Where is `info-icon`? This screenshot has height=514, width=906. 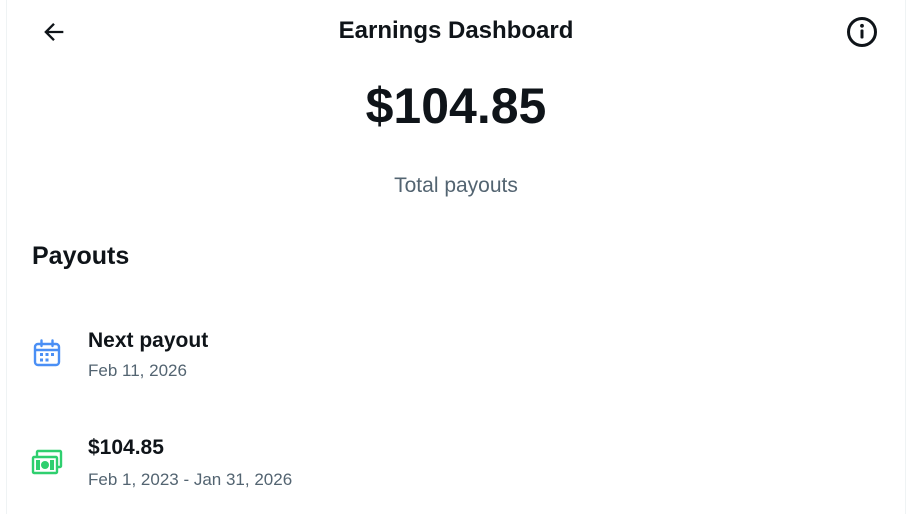 info-icon is located at coordinates (862, 32).